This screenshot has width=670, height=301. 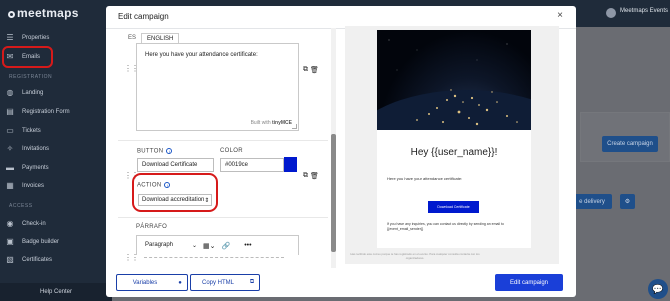 I want to click on check-icon: ◉, so click(x=10, y=223).